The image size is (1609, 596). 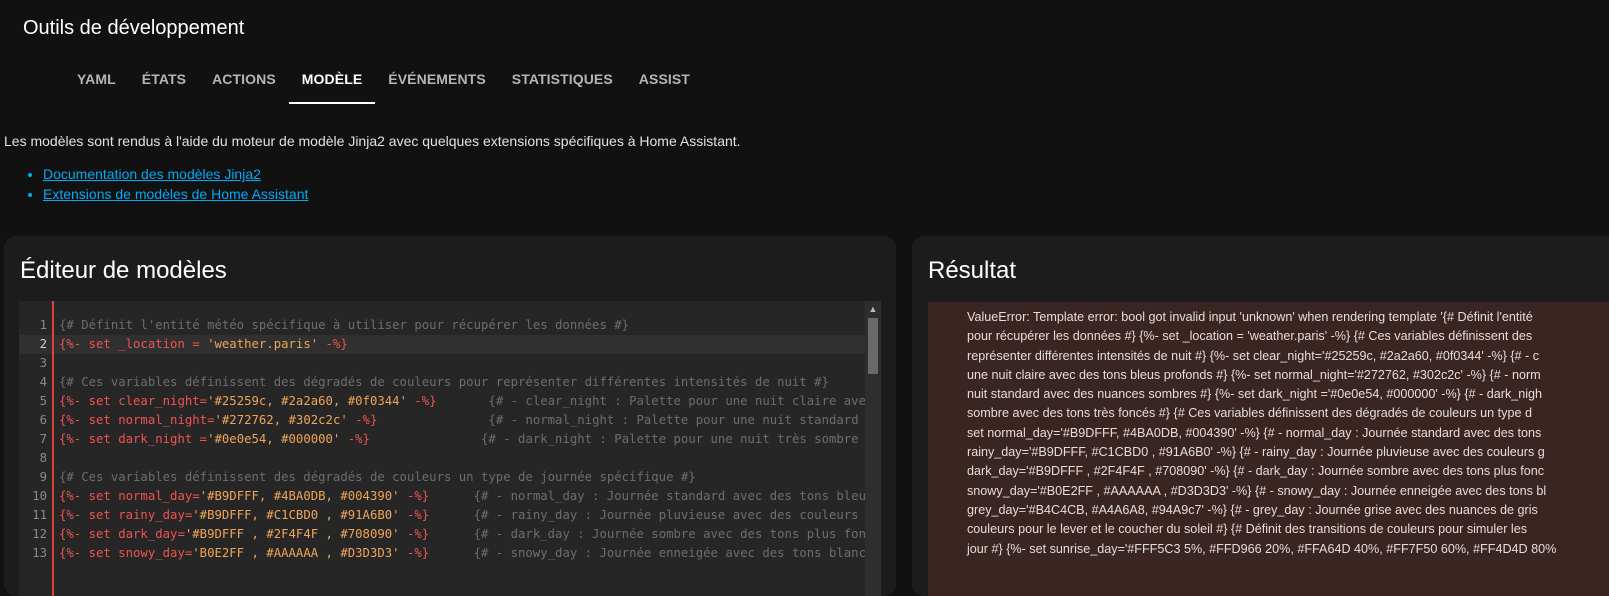 I want to click on ha-extensions-link: Extensions de modèles de Home Assistant, so click(x=175, y=194).